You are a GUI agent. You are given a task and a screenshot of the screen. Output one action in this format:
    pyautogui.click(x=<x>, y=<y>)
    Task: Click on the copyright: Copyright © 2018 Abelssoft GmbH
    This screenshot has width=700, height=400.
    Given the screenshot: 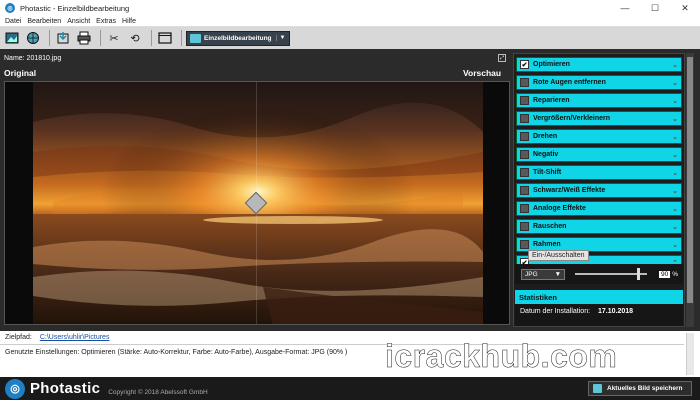 What is the action you would take?
    pyautogui.click(x=158, y=392)
    